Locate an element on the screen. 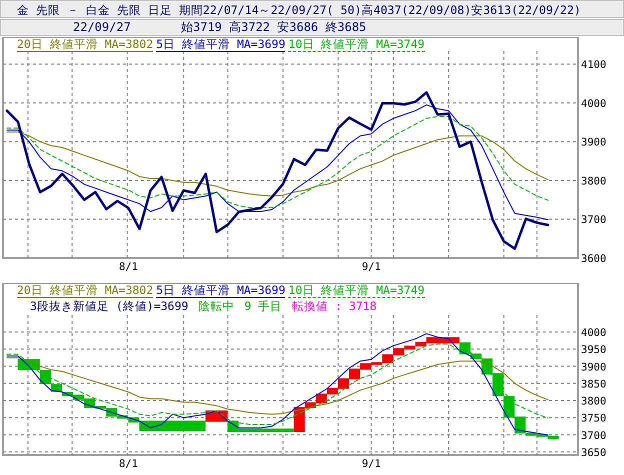 This screenshot has width=624, height=475. status-label: 9 手目 is located at coordinates (263, 306).